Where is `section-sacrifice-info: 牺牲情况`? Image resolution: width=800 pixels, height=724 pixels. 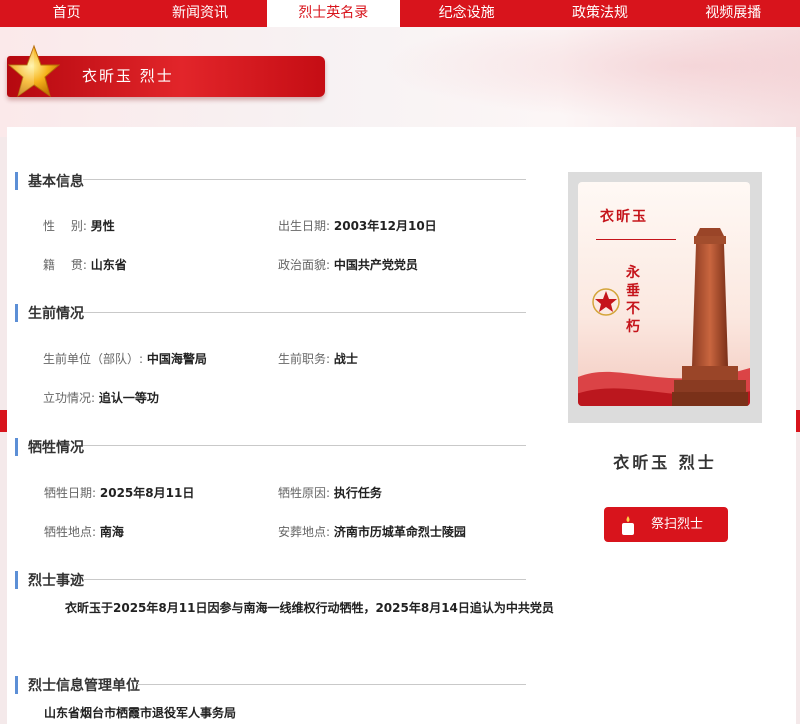 section-sacrifice-info: 牺牲情况 is located at coordinates (49, 447).